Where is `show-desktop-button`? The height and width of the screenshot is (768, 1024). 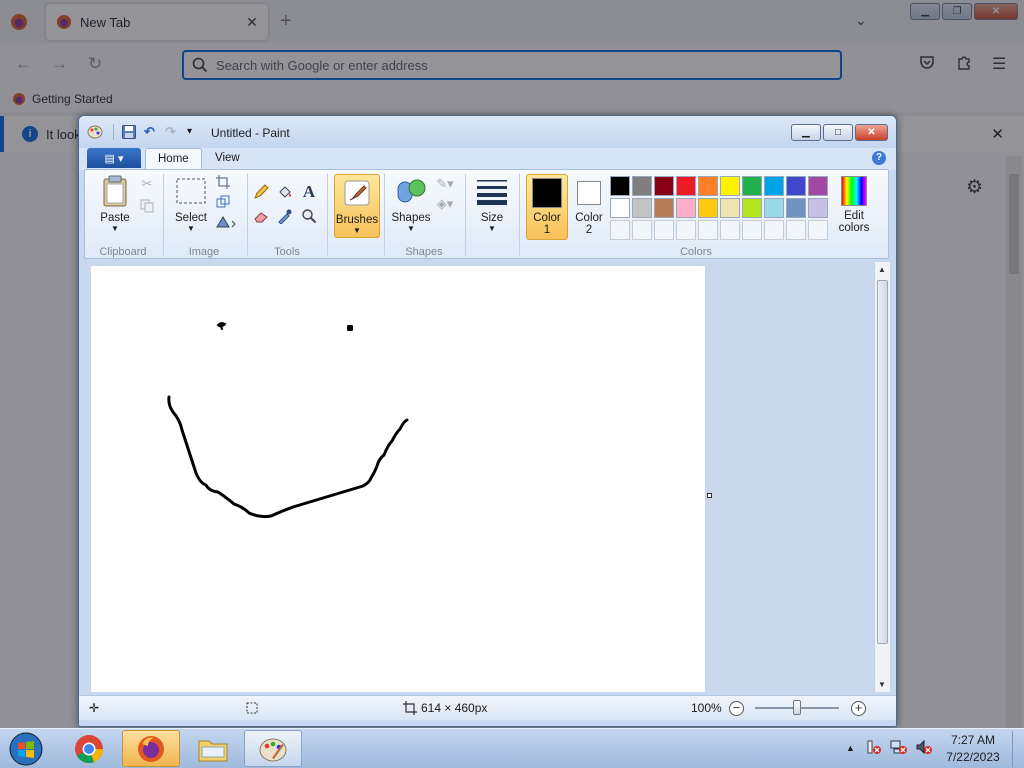
show-desktop-button is located at coordinates (1017, 749).